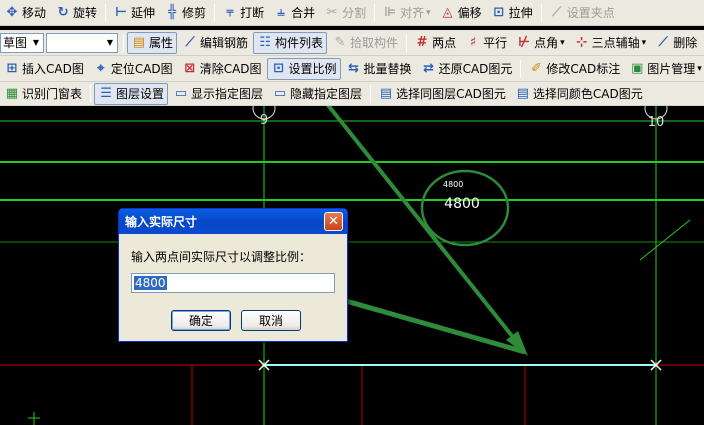 This screenshot has width=704, height=425. What do you see at coordinates (265, 42) in the screenshot?
I see `list-icon: ☷` at bounding box center [265, 42].